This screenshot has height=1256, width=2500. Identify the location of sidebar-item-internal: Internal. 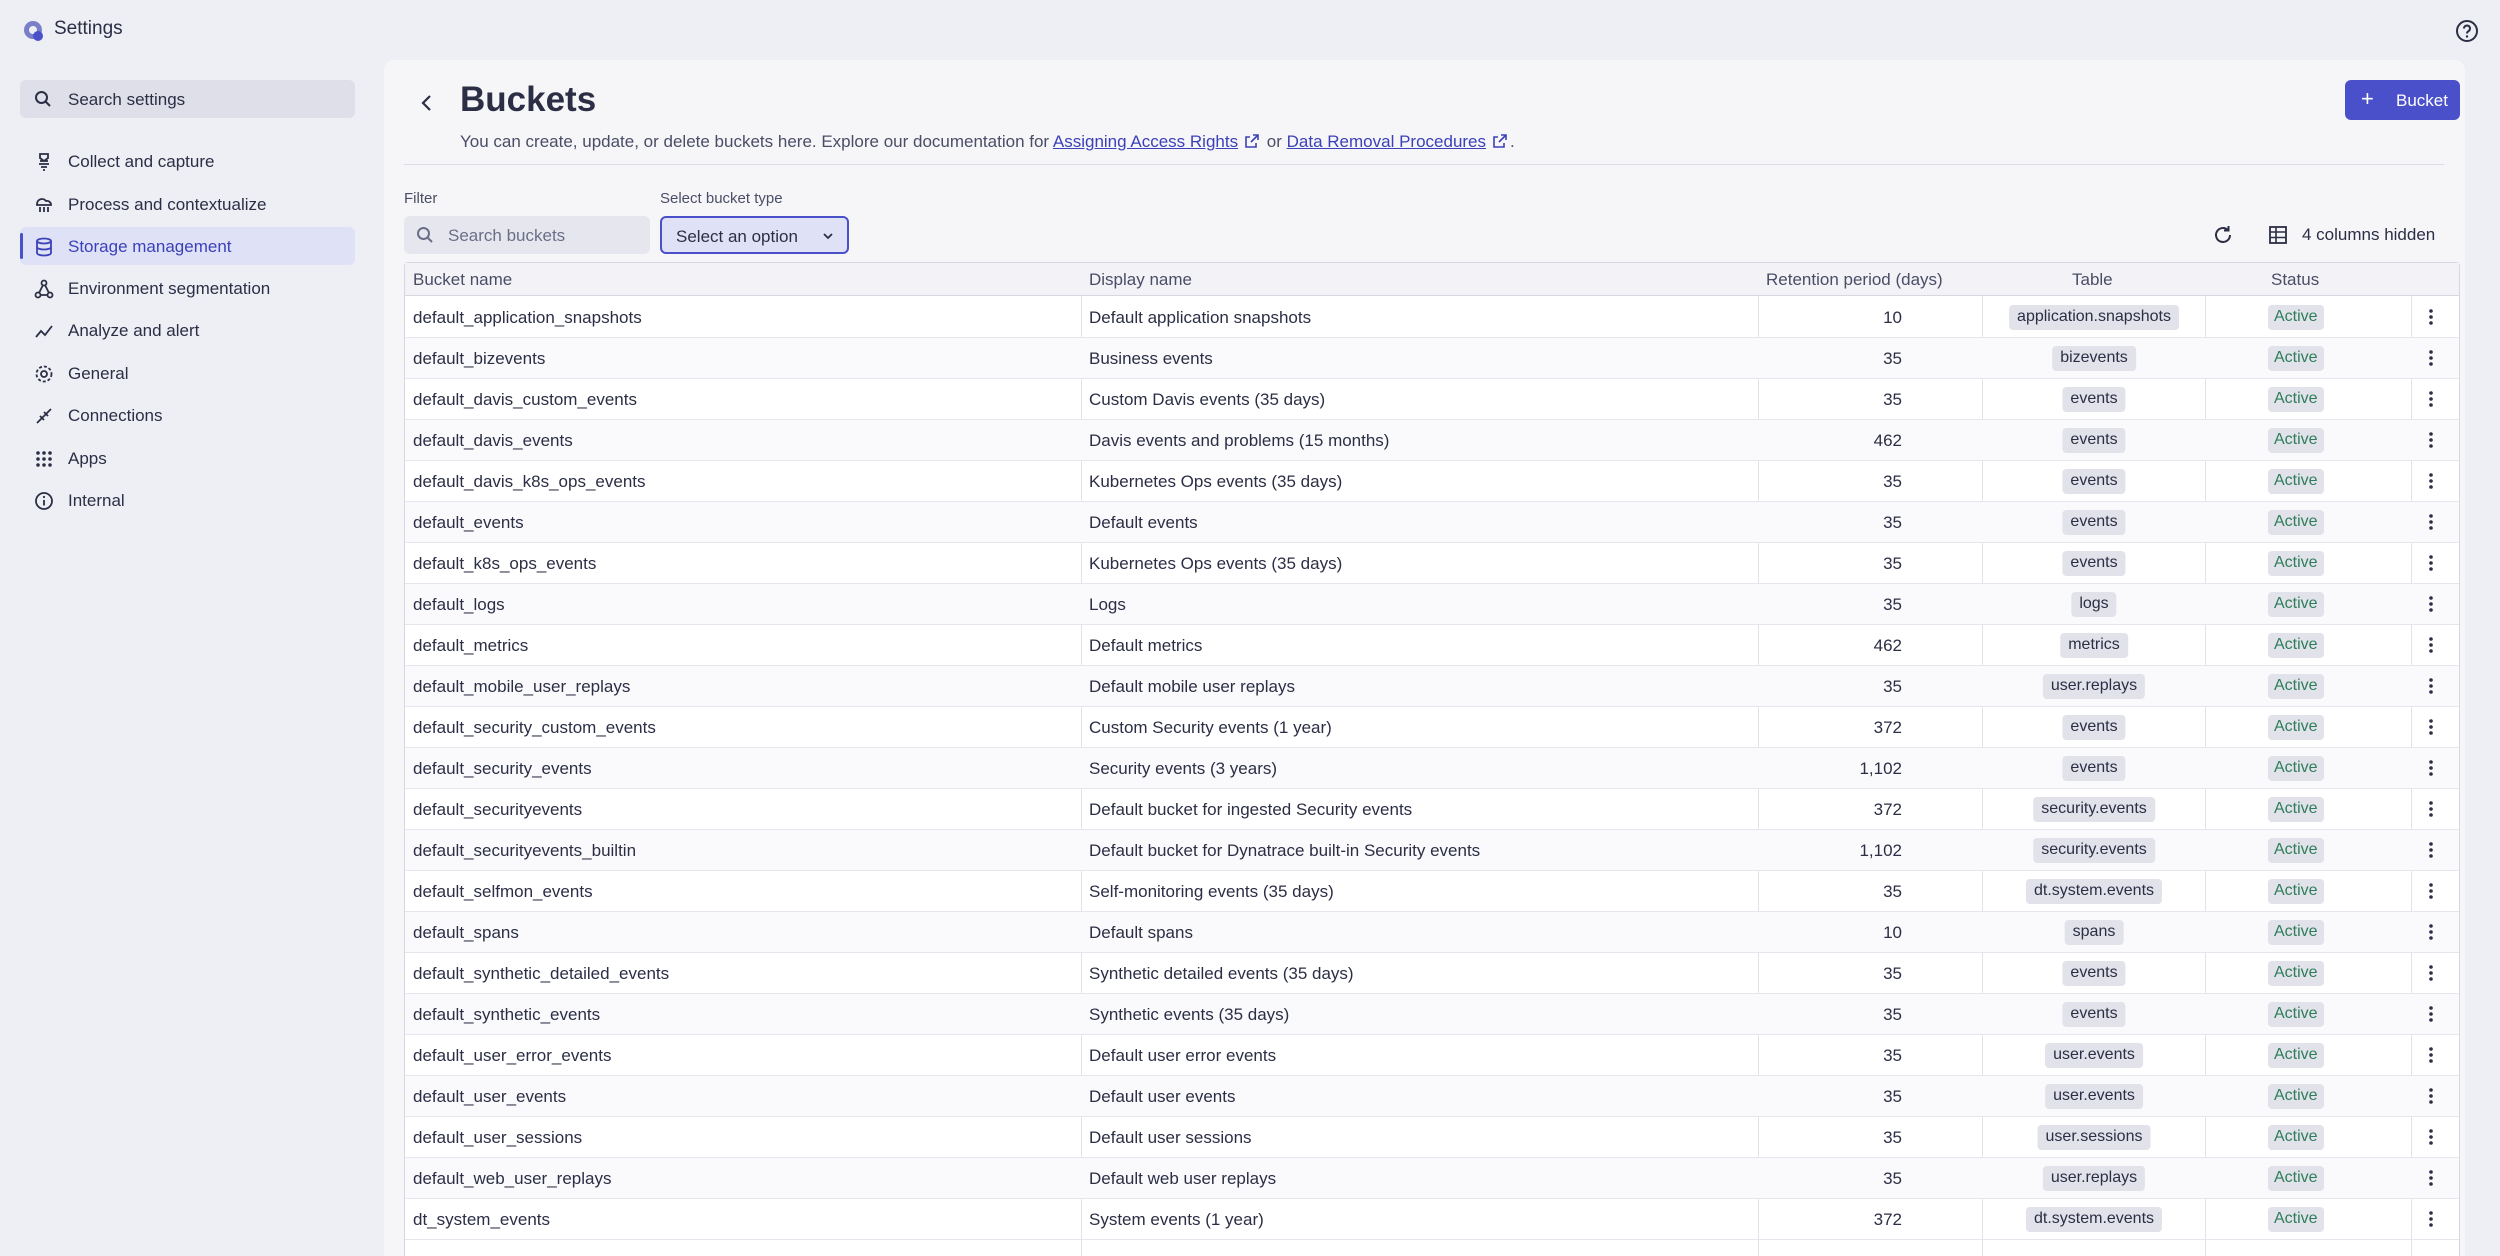
(187, 500).